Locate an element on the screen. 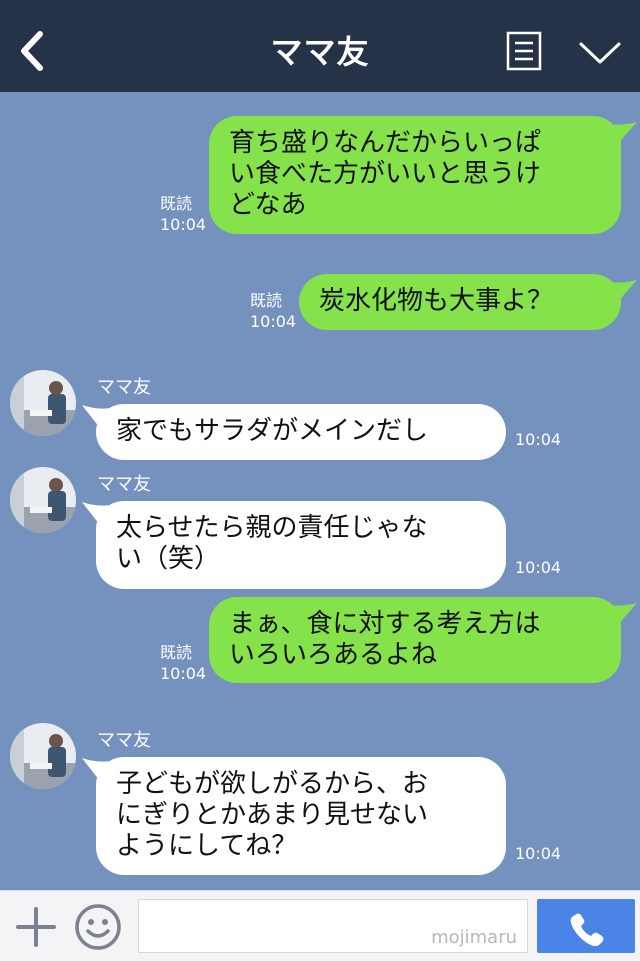  watermark-text: mojimaru is located at coordinates (474, 937).